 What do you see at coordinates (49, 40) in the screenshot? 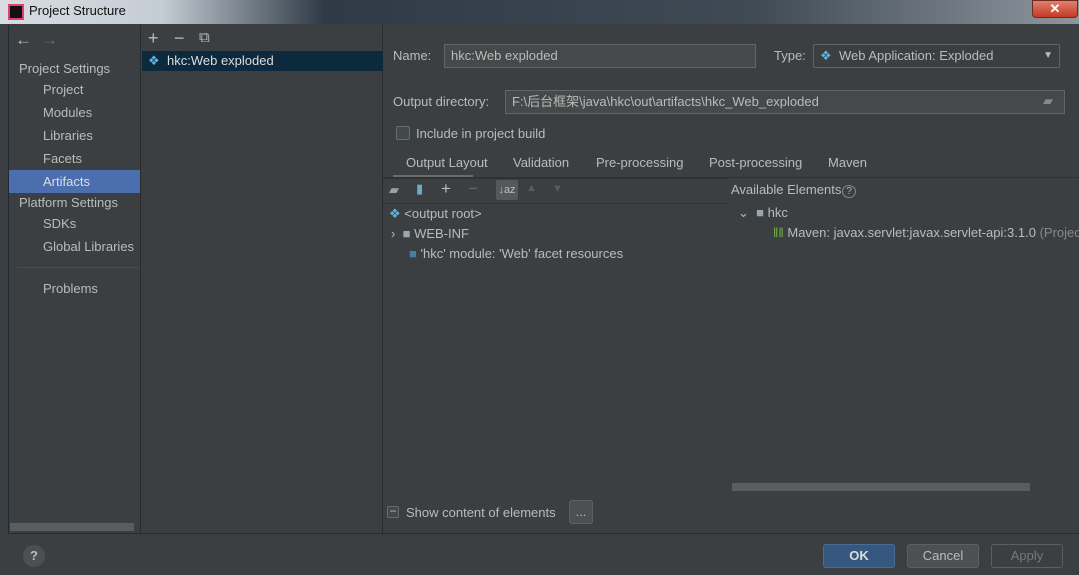
I see `forward-button: →` at bounding box center [49, 40].